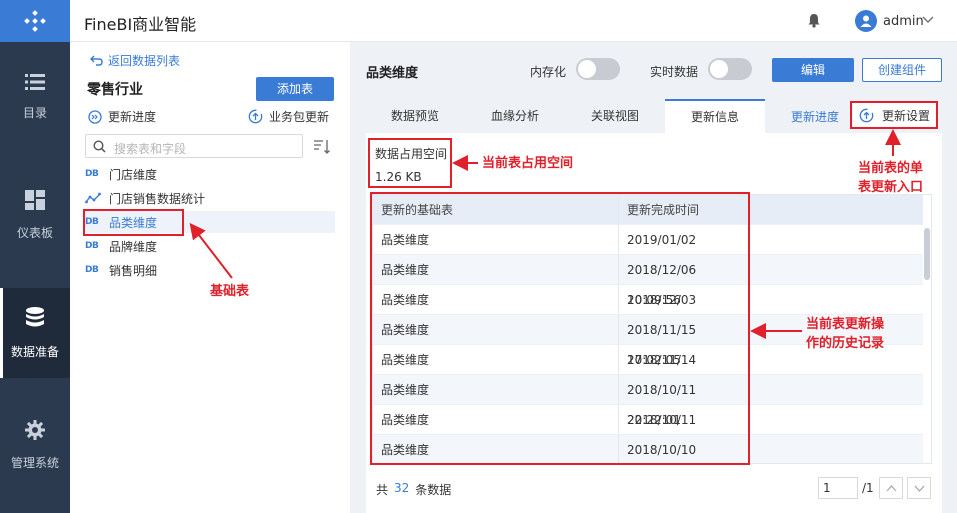  Describe the element at coordinates (903, 21) in the screenshot. I see `user-name: admin` at that location.